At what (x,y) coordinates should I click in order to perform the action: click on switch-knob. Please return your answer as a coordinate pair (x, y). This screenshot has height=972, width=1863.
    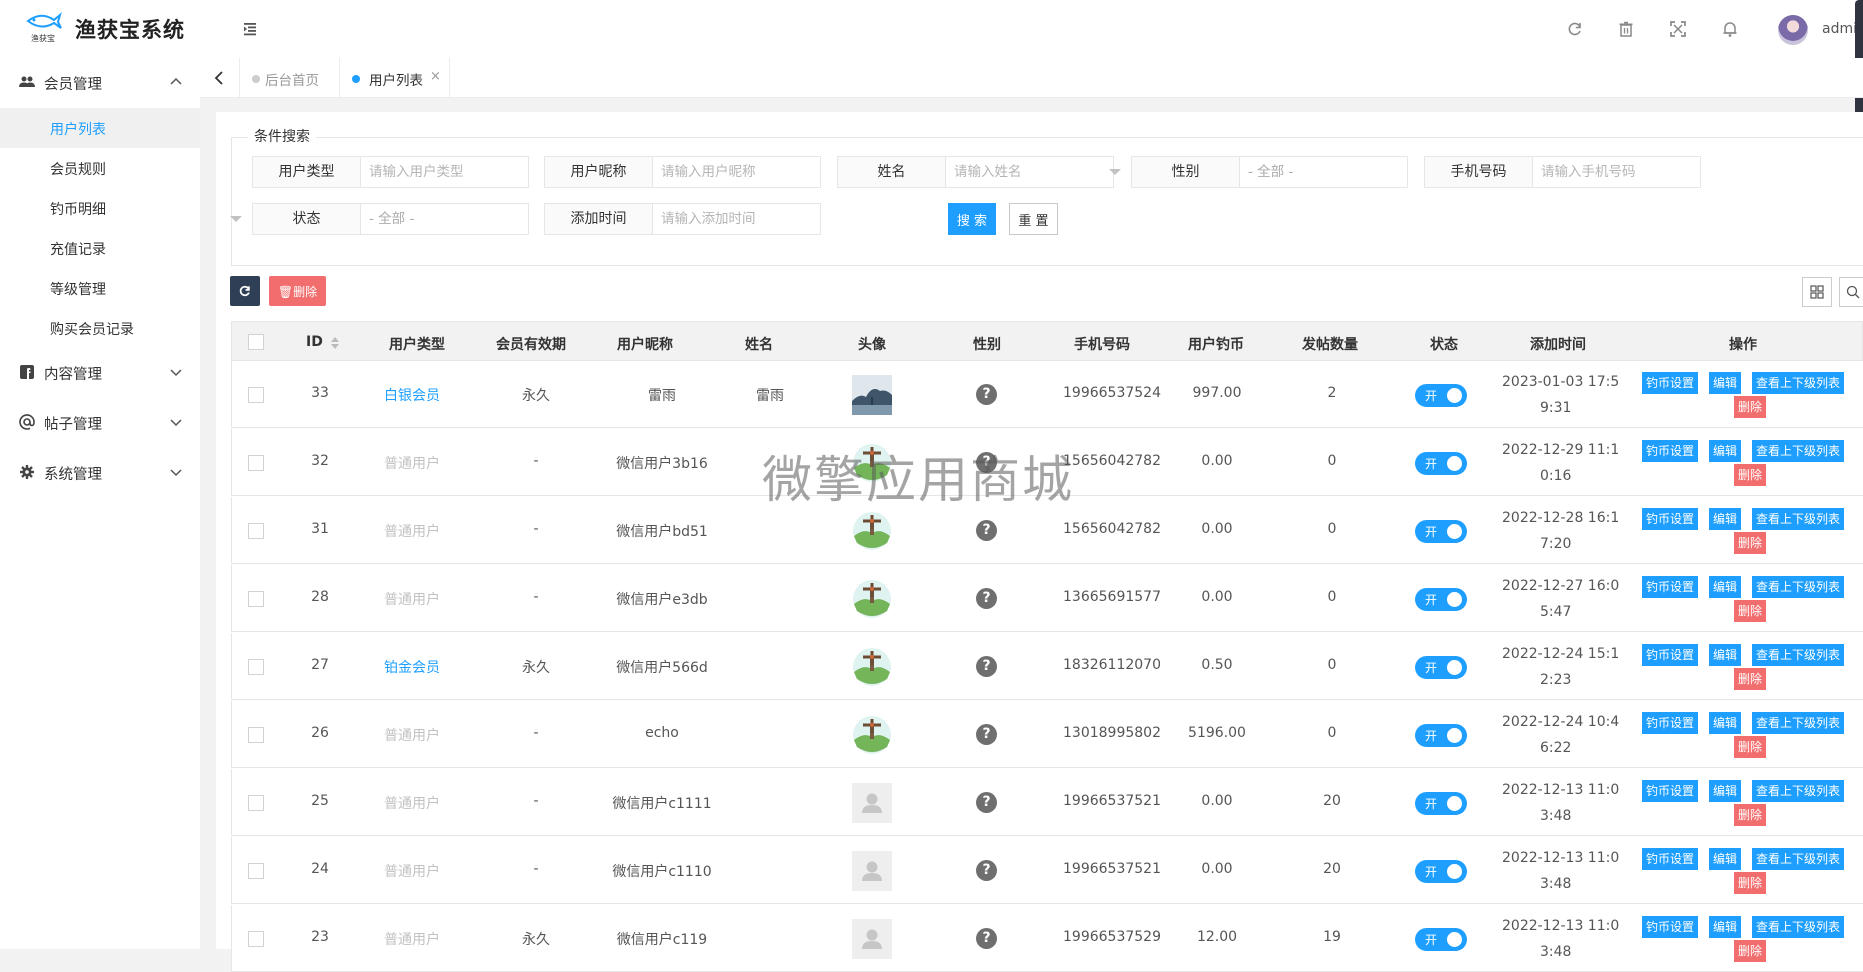
    Looking at the image, I should click on (1454, 599).